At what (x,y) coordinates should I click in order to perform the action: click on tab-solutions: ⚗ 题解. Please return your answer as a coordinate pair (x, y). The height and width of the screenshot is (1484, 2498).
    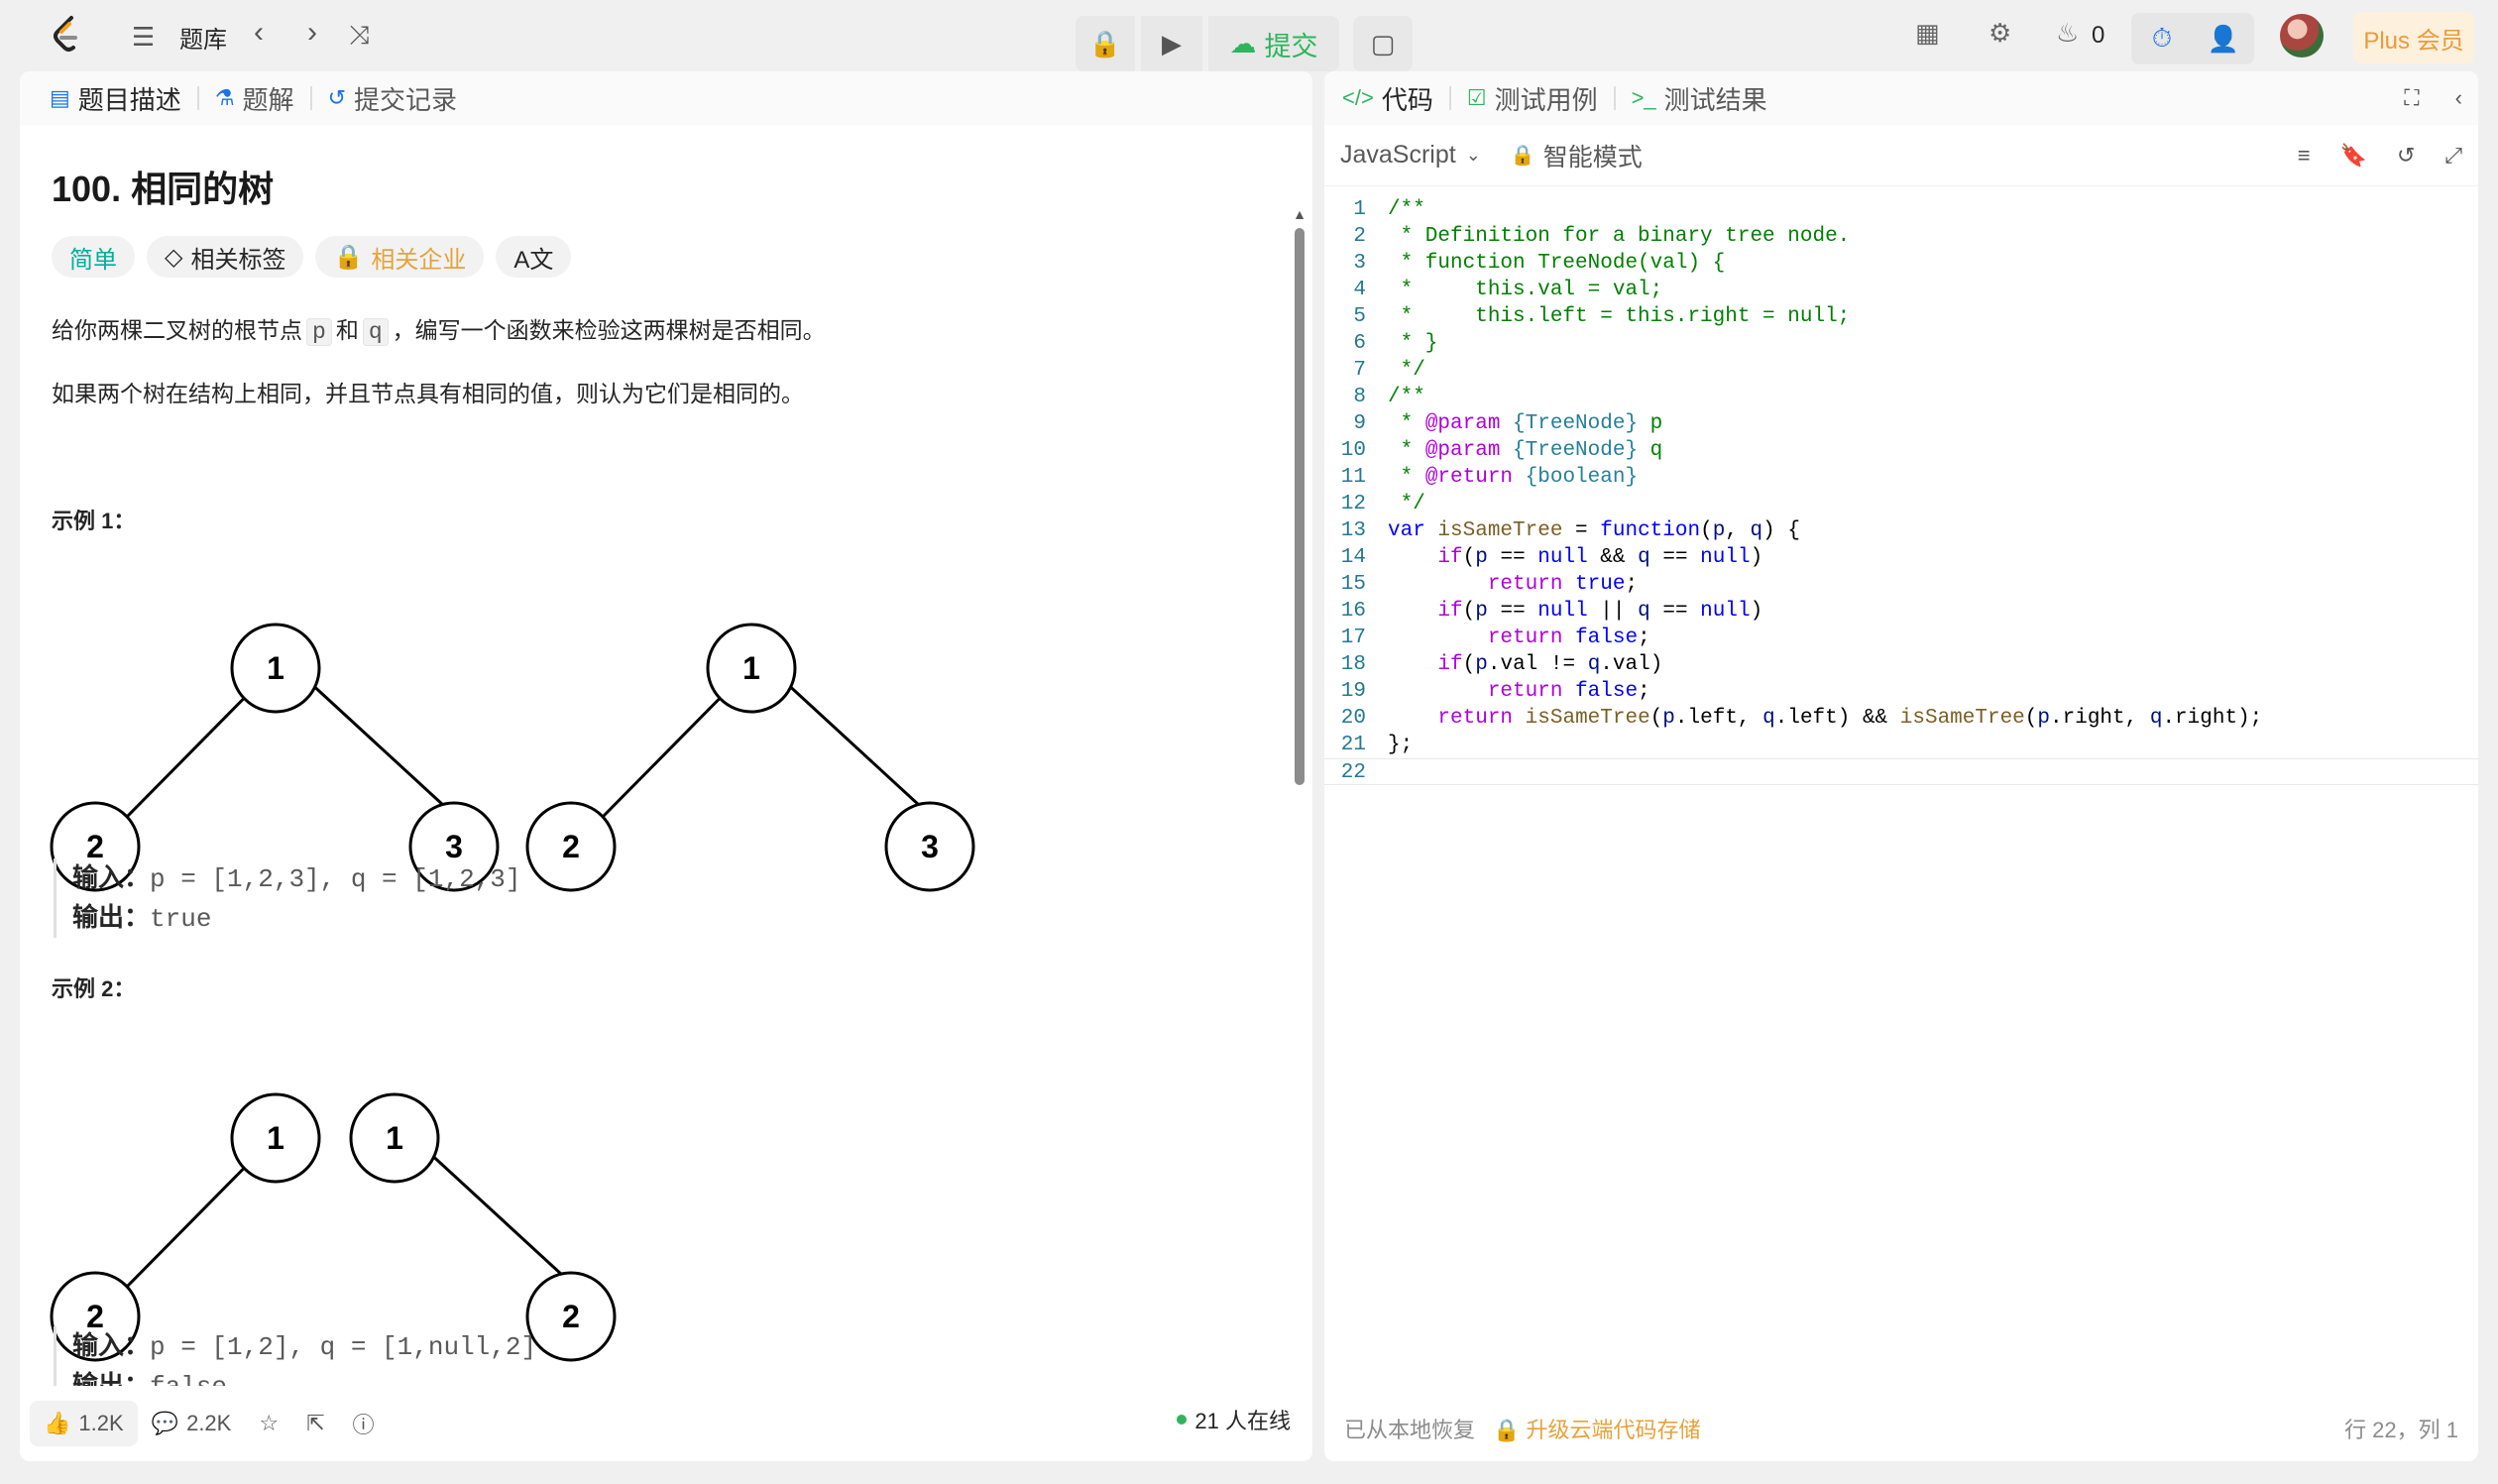
    Looking at the image, I should click on (254, 98).